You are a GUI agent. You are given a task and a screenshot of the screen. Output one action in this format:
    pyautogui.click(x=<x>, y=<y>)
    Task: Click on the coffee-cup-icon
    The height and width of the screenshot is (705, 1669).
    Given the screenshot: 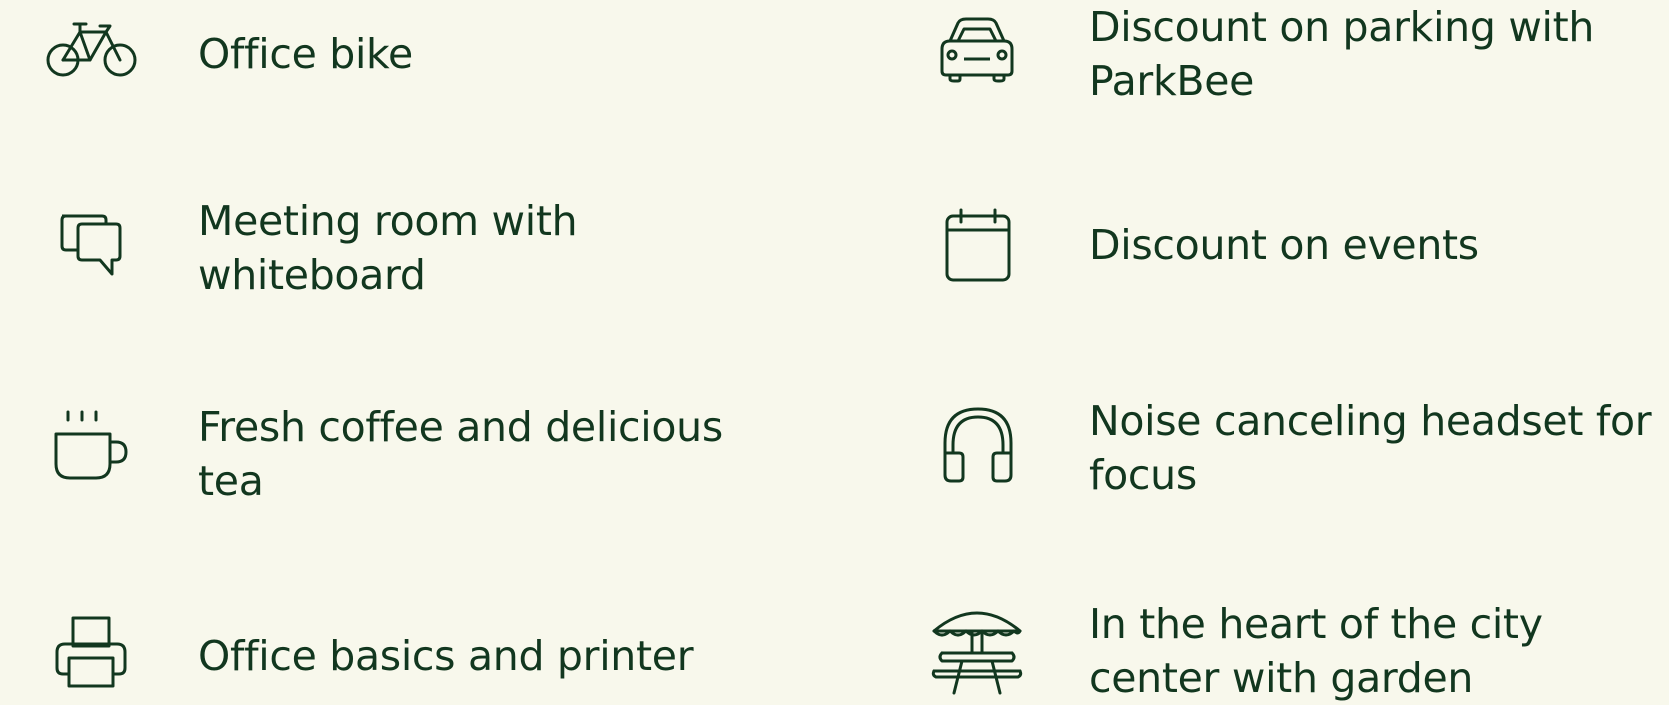 What is the action you would take?
    pyautogui.click(x=91, y=445)
    